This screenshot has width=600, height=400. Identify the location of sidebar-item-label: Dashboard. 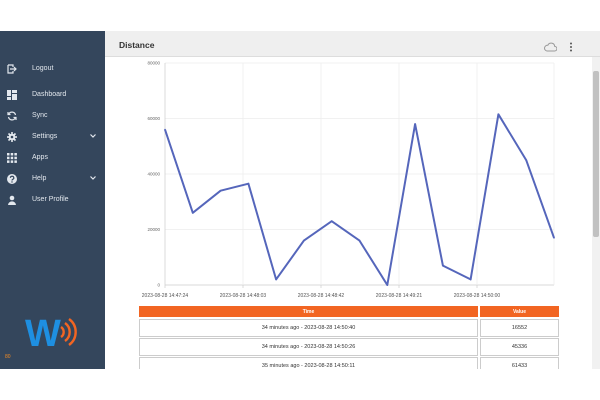
(49, 94).